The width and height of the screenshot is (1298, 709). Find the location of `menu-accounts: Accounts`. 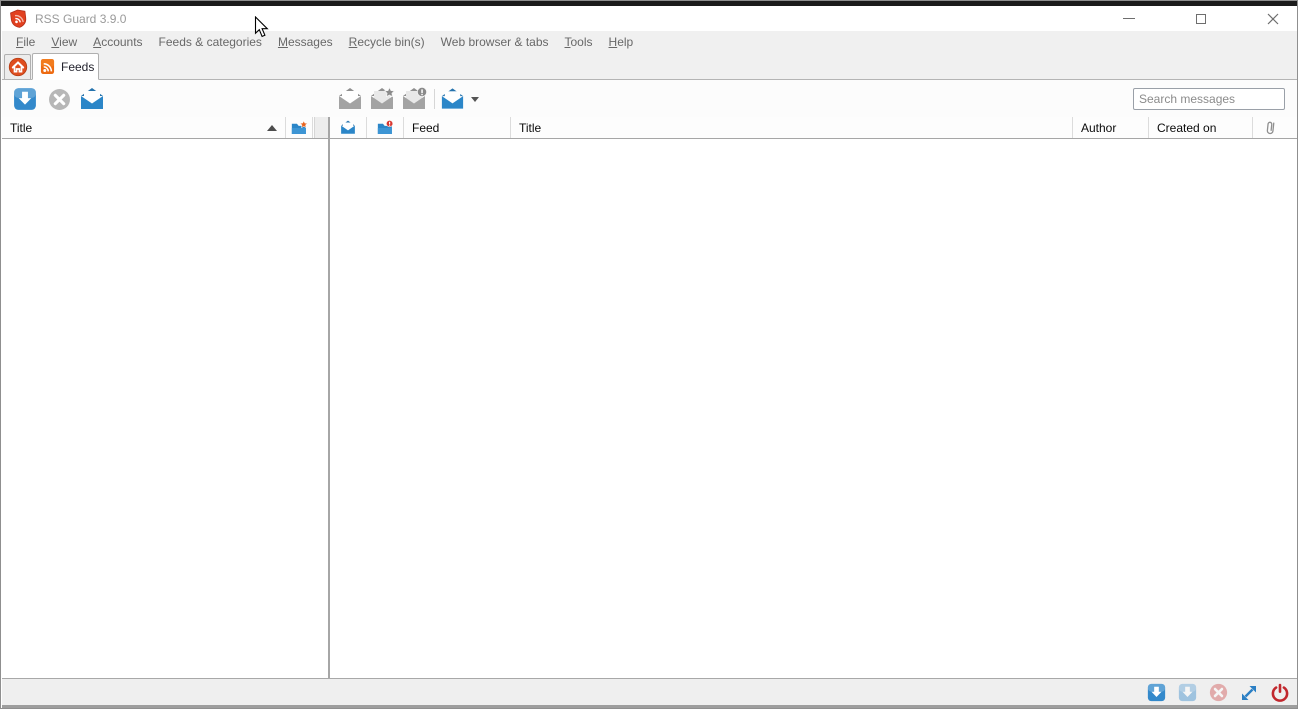

menu-accounts: Accounts is located at coordinates (117, 42).